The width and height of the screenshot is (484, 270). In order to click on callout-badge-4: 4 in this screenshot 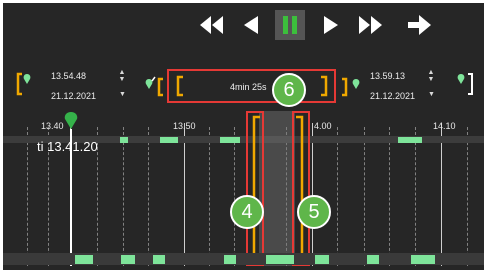, I will do `click(247, 212)`.